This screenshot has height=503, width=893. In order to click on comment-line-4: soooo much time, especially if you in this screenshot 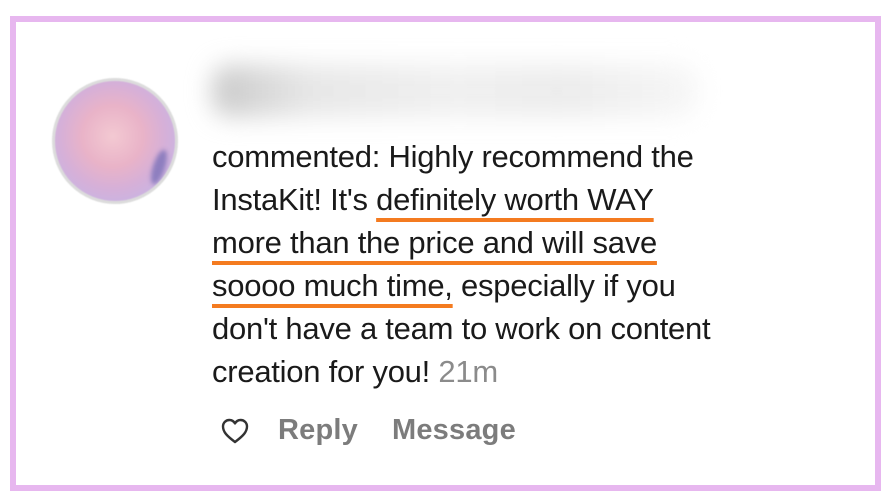, I will do `click(537, 285)`.